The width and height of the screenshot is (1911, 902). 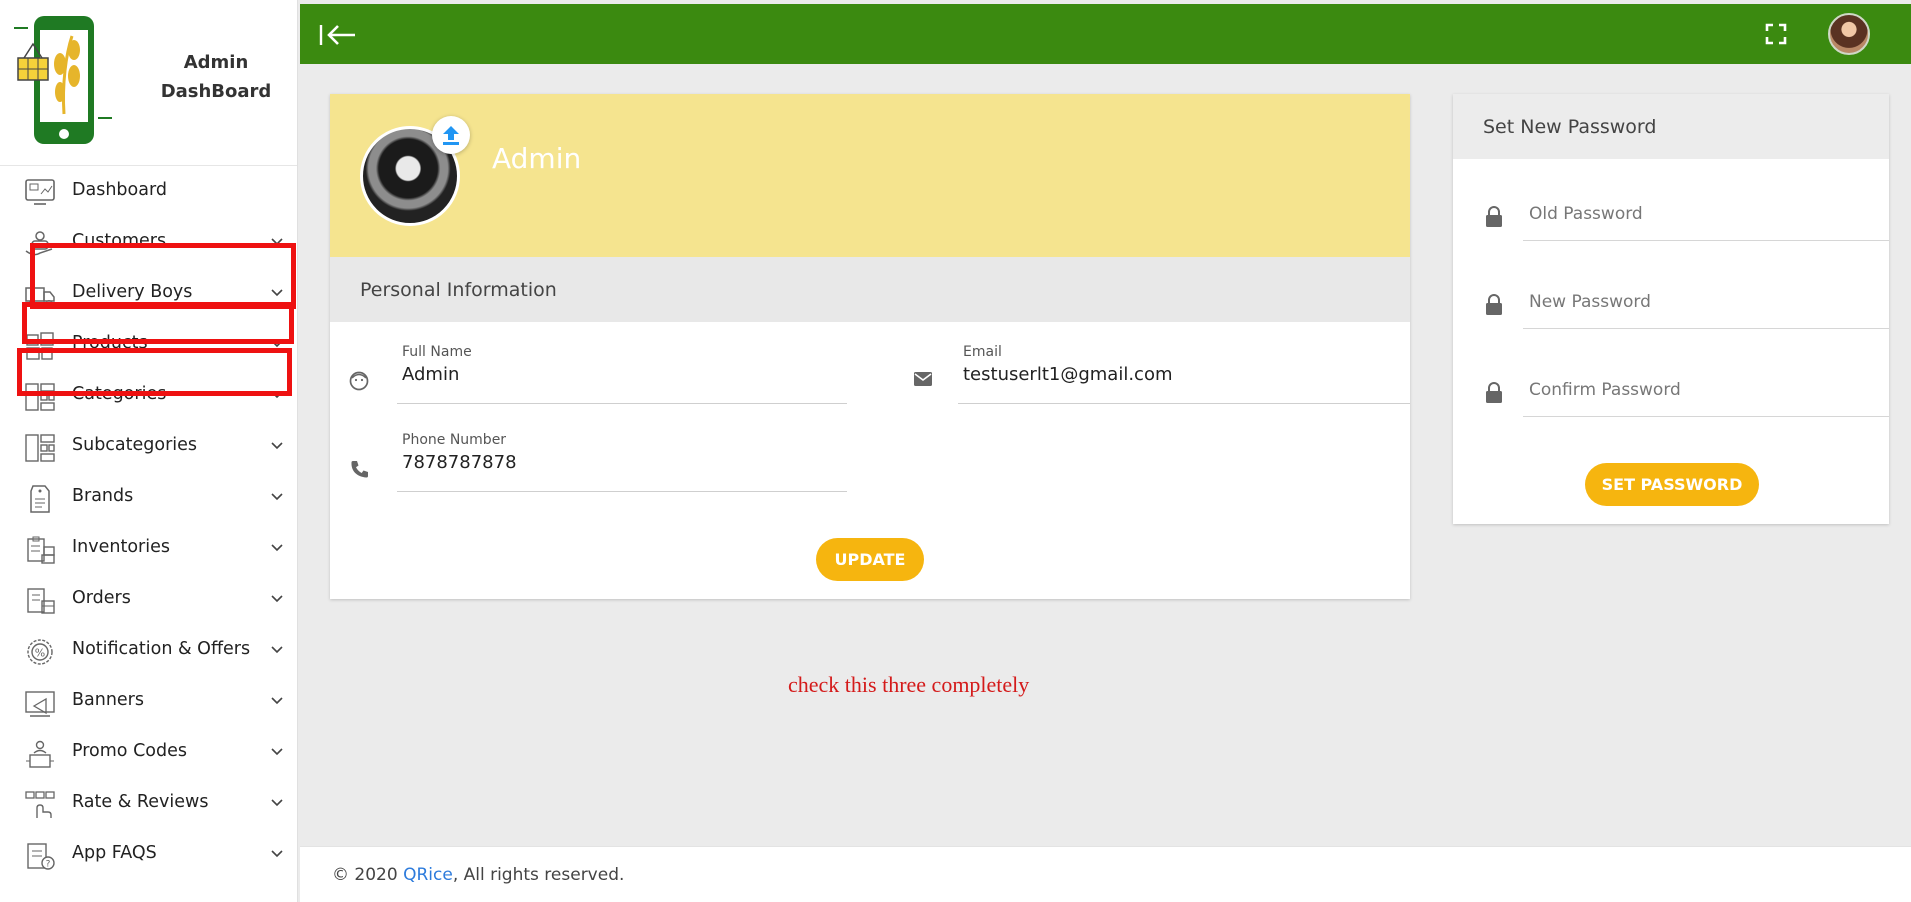 What do you see at coordinates (1184, 374) in the screenshot?
I see `email-field: Email testuserlt1@gmail.com` at bounding box center [1184, 374].